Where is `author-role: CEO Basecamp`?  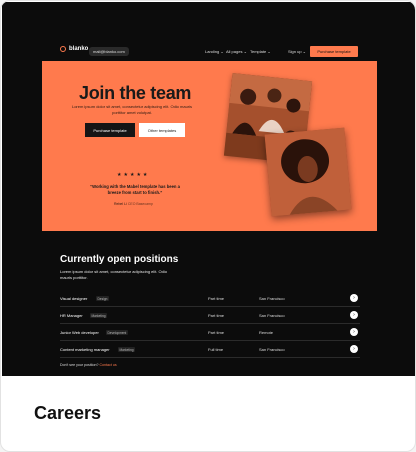
author-role: CEO Basecamp is located at coordinates (140, 204).